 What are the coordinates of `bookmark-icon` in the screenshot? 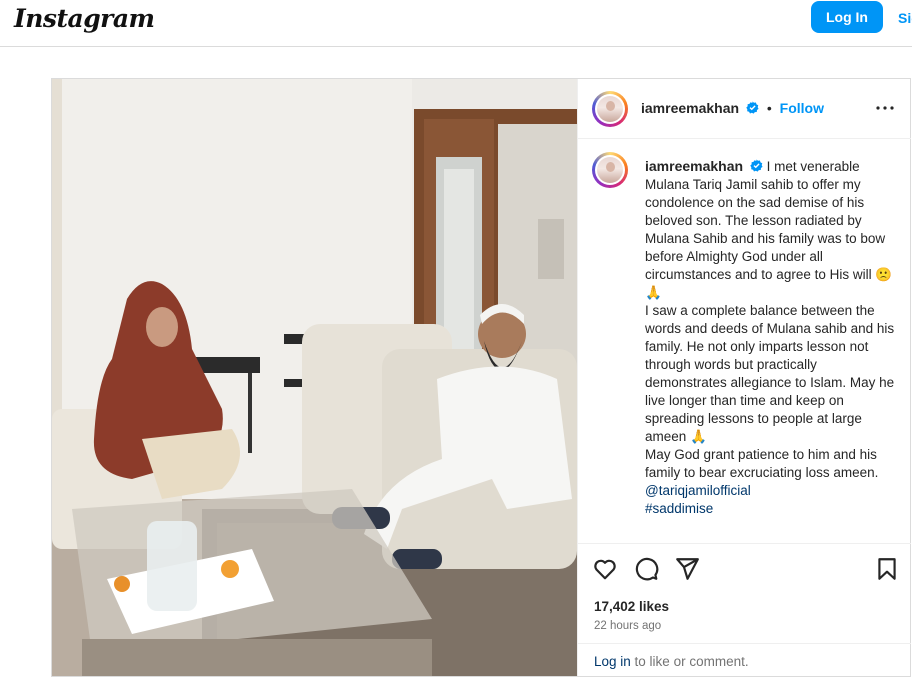 It's located at (887, 569).